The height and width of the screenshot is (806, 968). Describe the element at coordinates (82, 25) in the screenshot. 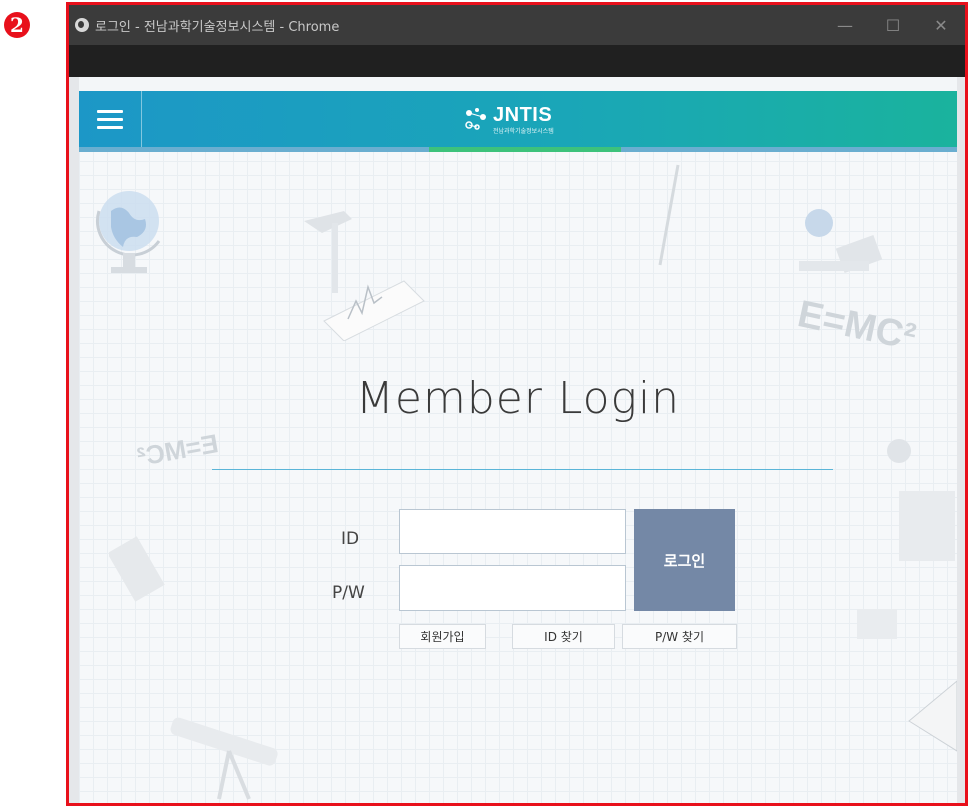

I see `globe-icon` at that location.